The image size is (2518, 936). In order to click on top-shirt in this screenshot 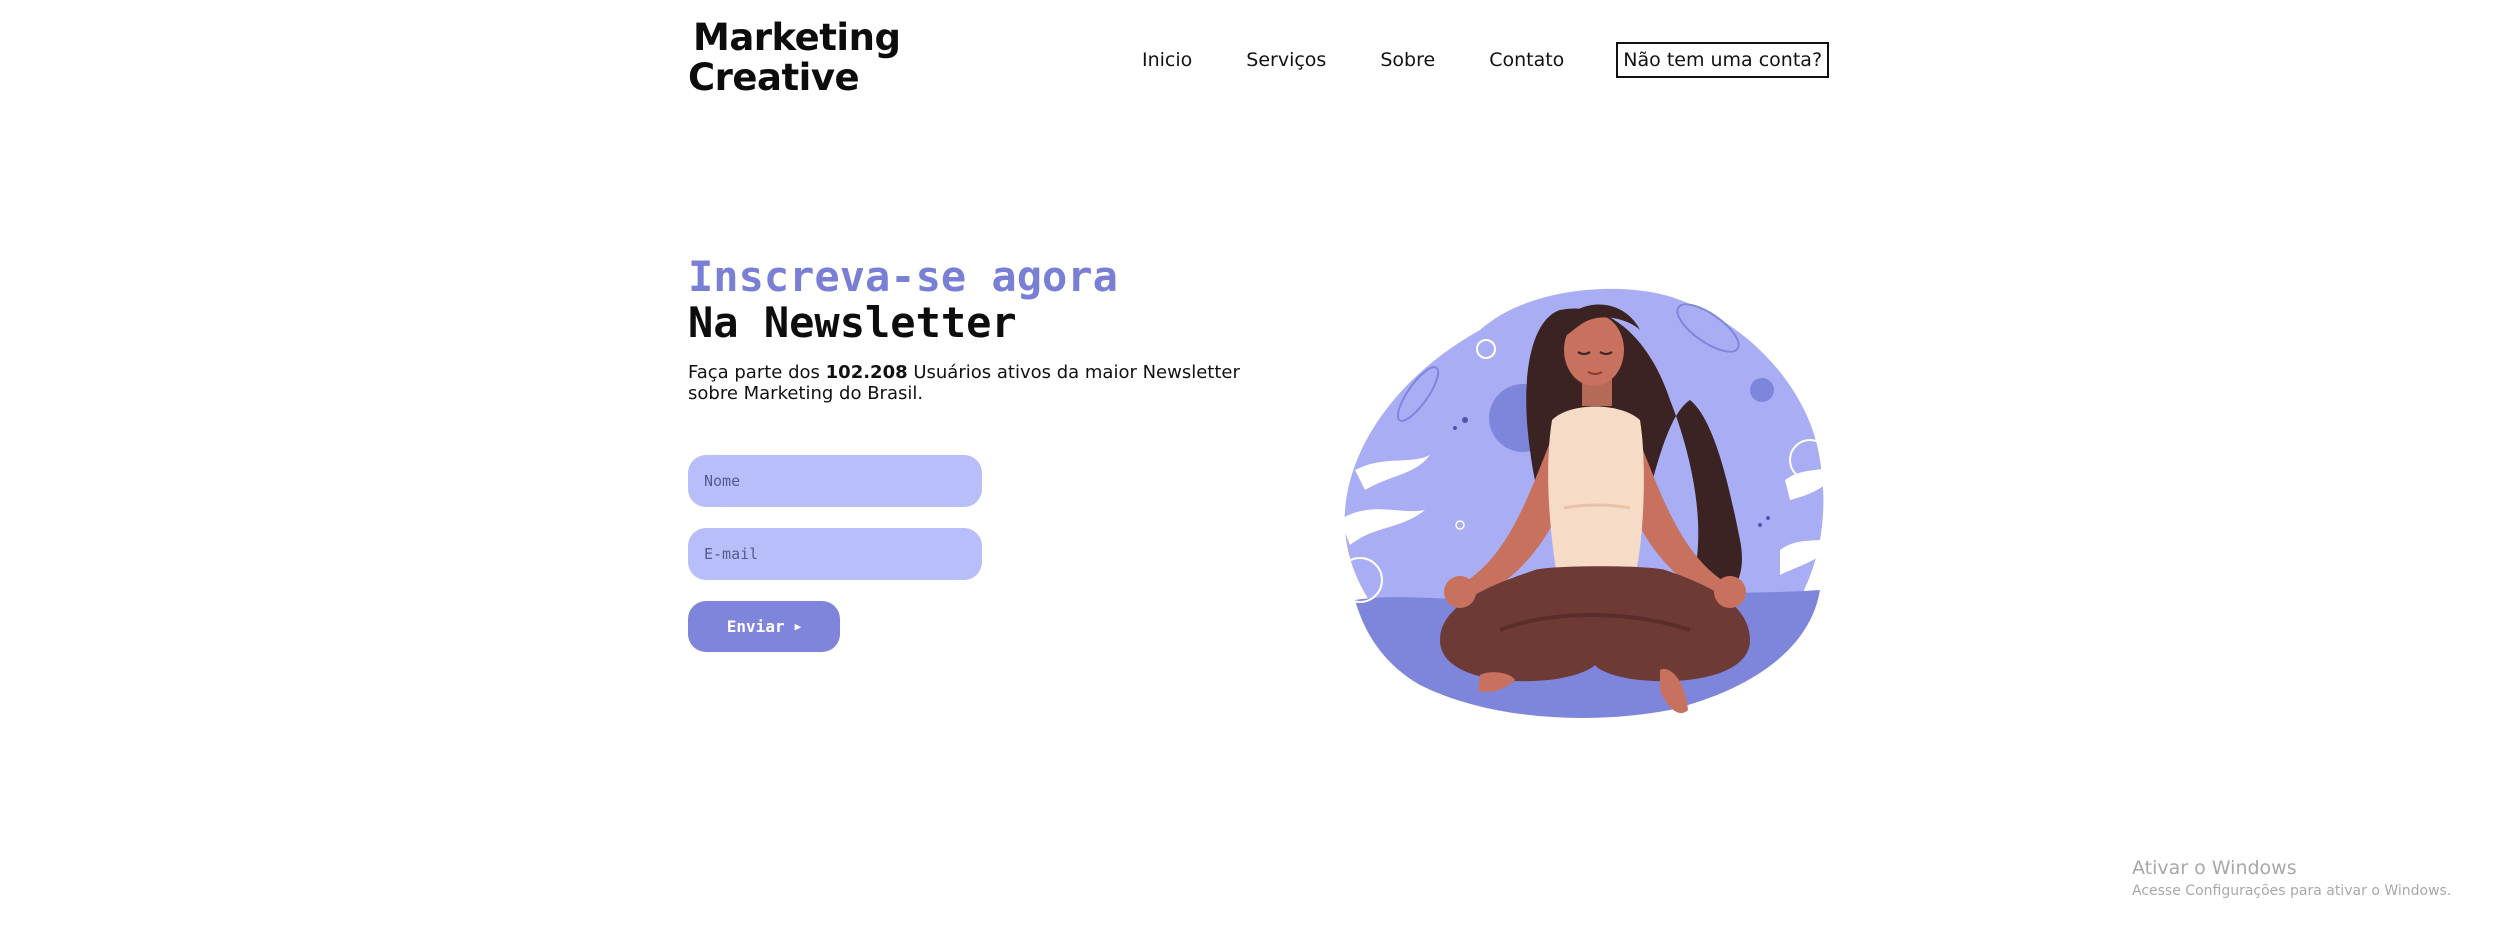, I will do `click(1596, 488)`.